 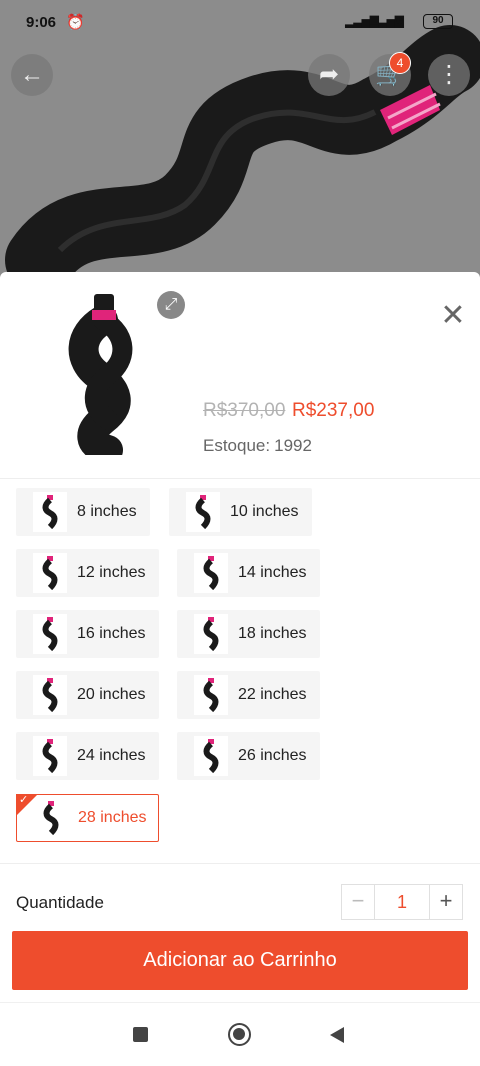 I want to click on option-label: 26 inches, so click(x=272, y=755).